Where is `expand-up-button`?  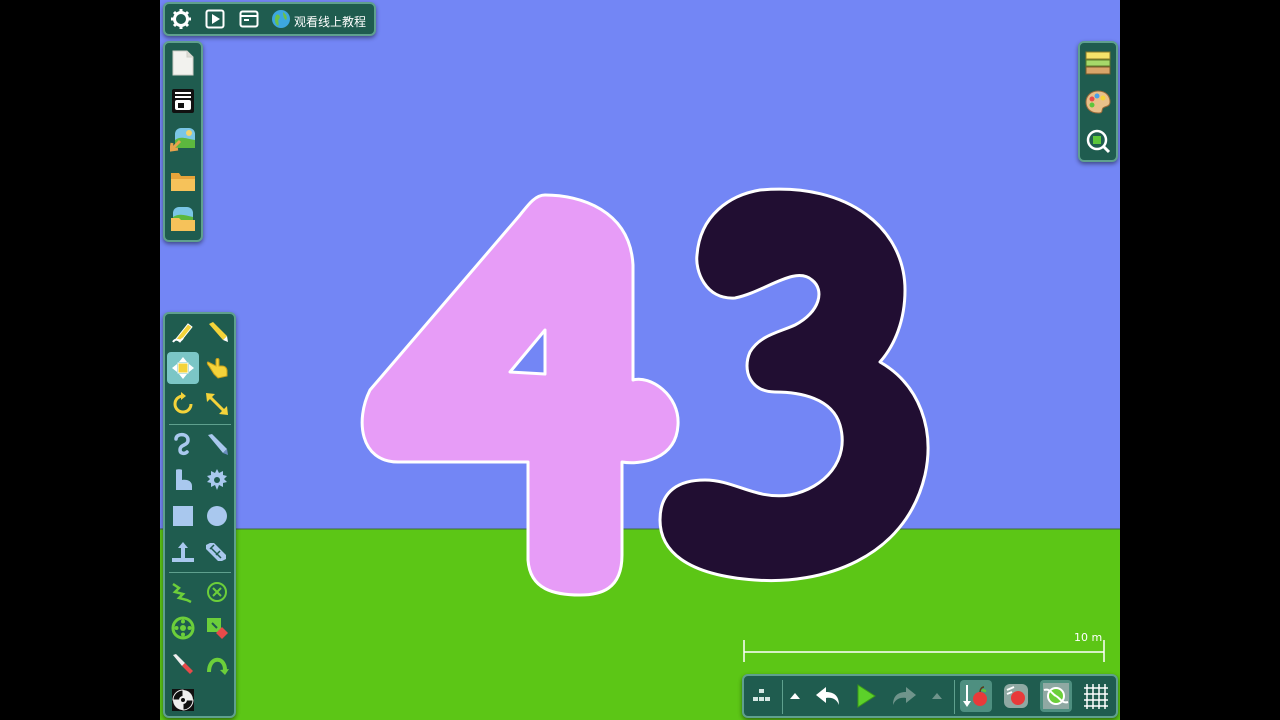 expand-up-button is located at coordinates (795, 696).